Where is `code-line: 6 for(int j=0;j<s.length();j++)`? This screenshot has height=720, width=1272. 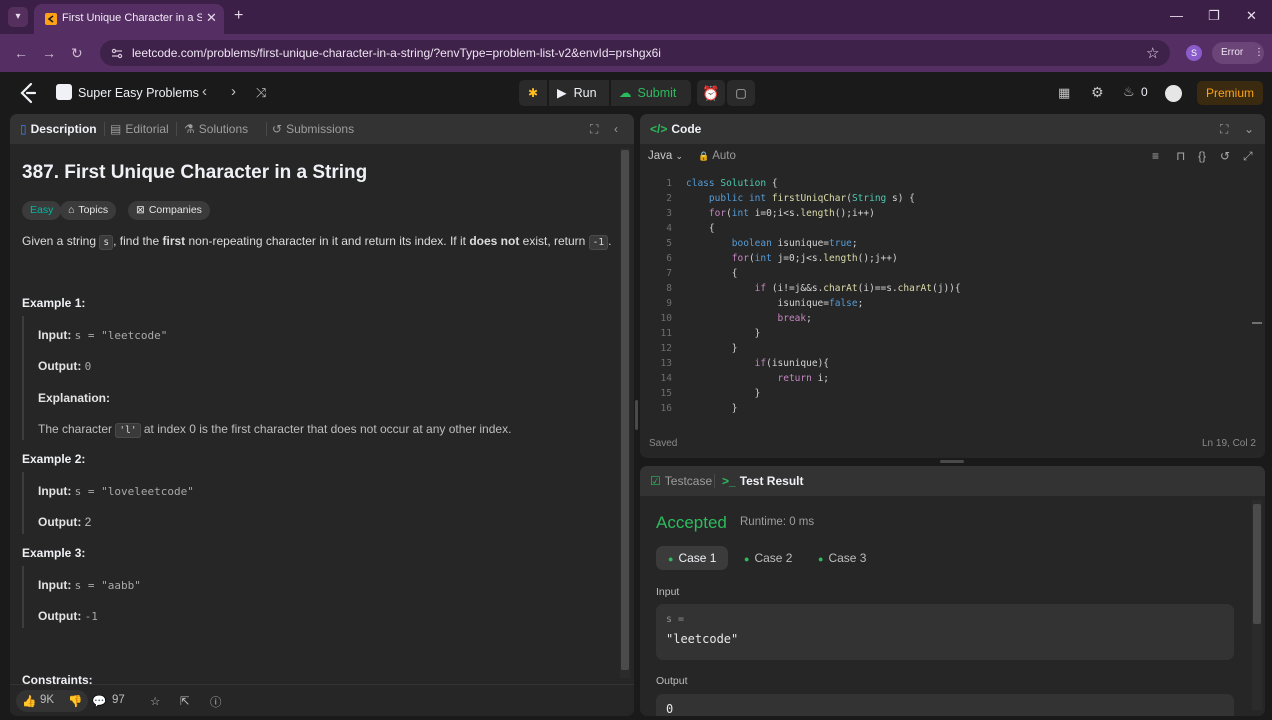 code-line: 6 for(int j=0;j<s.length();j++) is located at coordinates (945, 258).